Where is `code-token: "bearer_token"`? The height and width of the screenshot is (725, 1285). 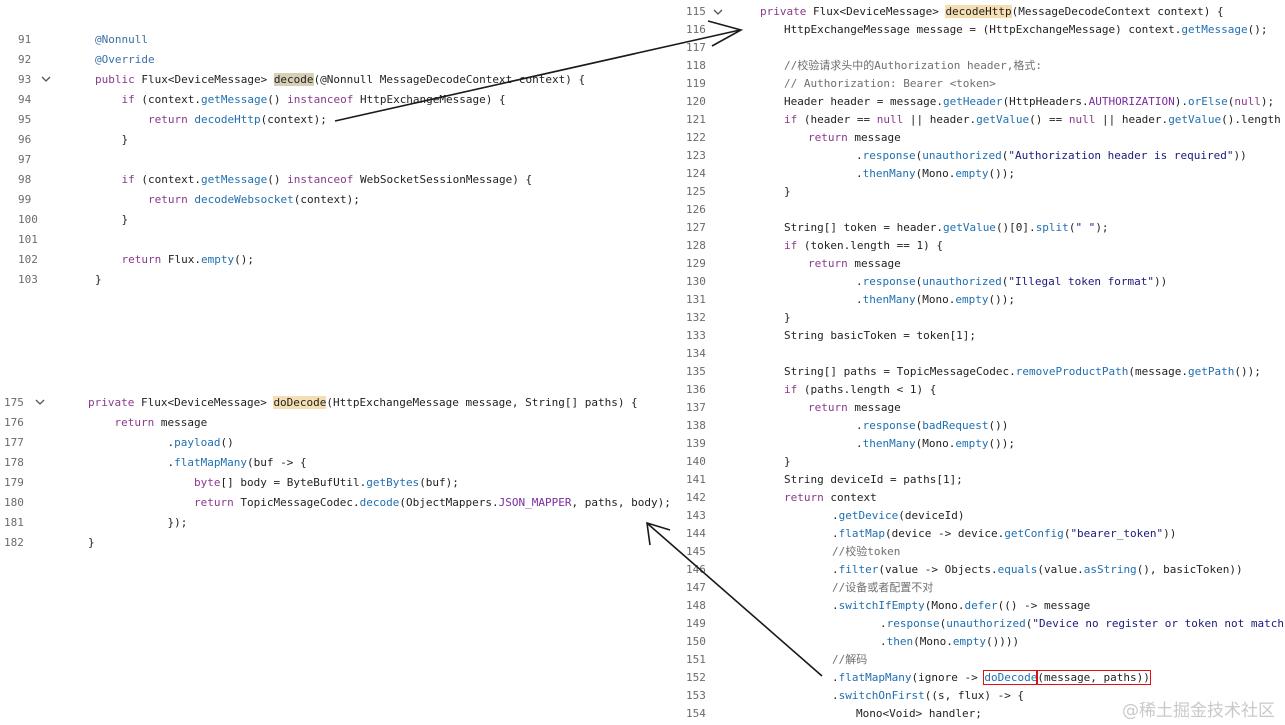
code-token: "bearer_token" is located at coordinates (1117, 533).